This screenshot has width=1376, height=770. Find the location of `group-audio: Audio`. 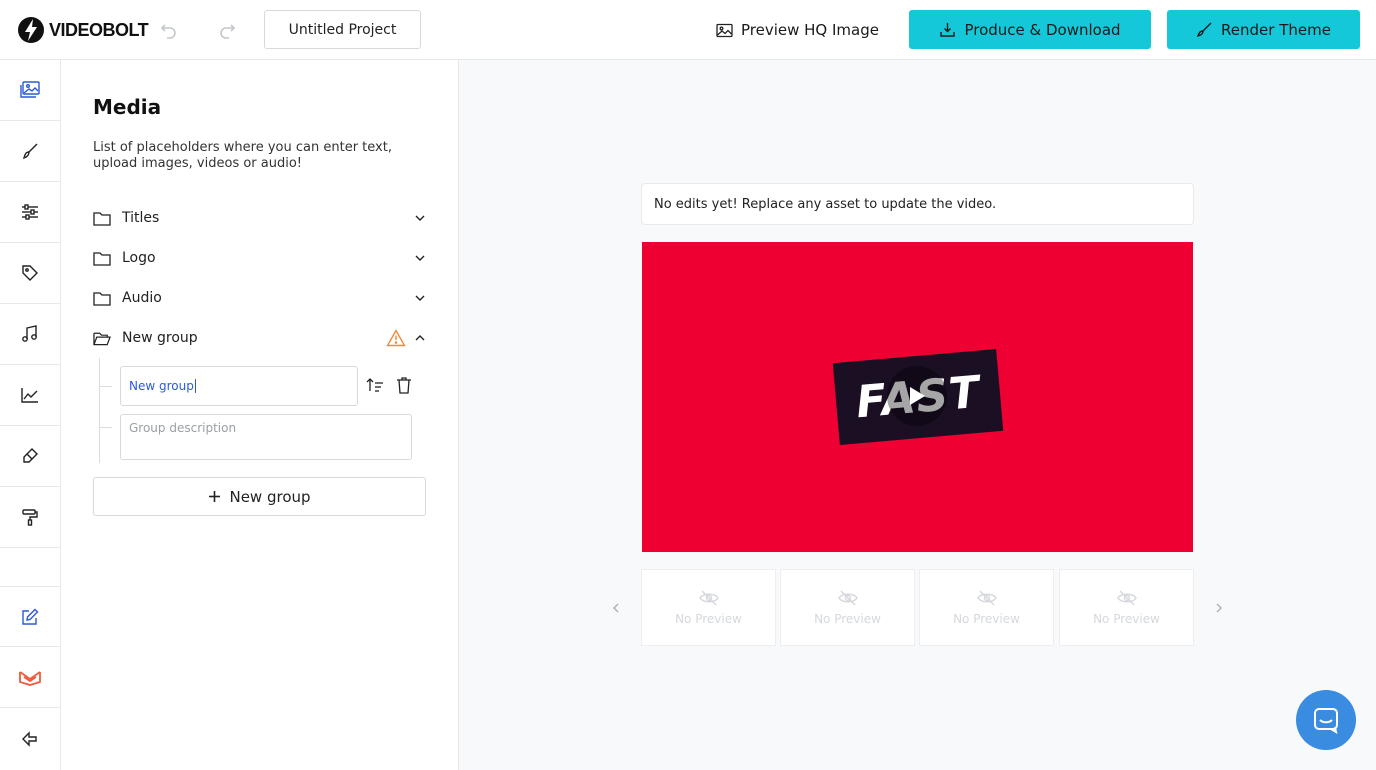

group-audio: Audio is located at coordinates (260, 298).